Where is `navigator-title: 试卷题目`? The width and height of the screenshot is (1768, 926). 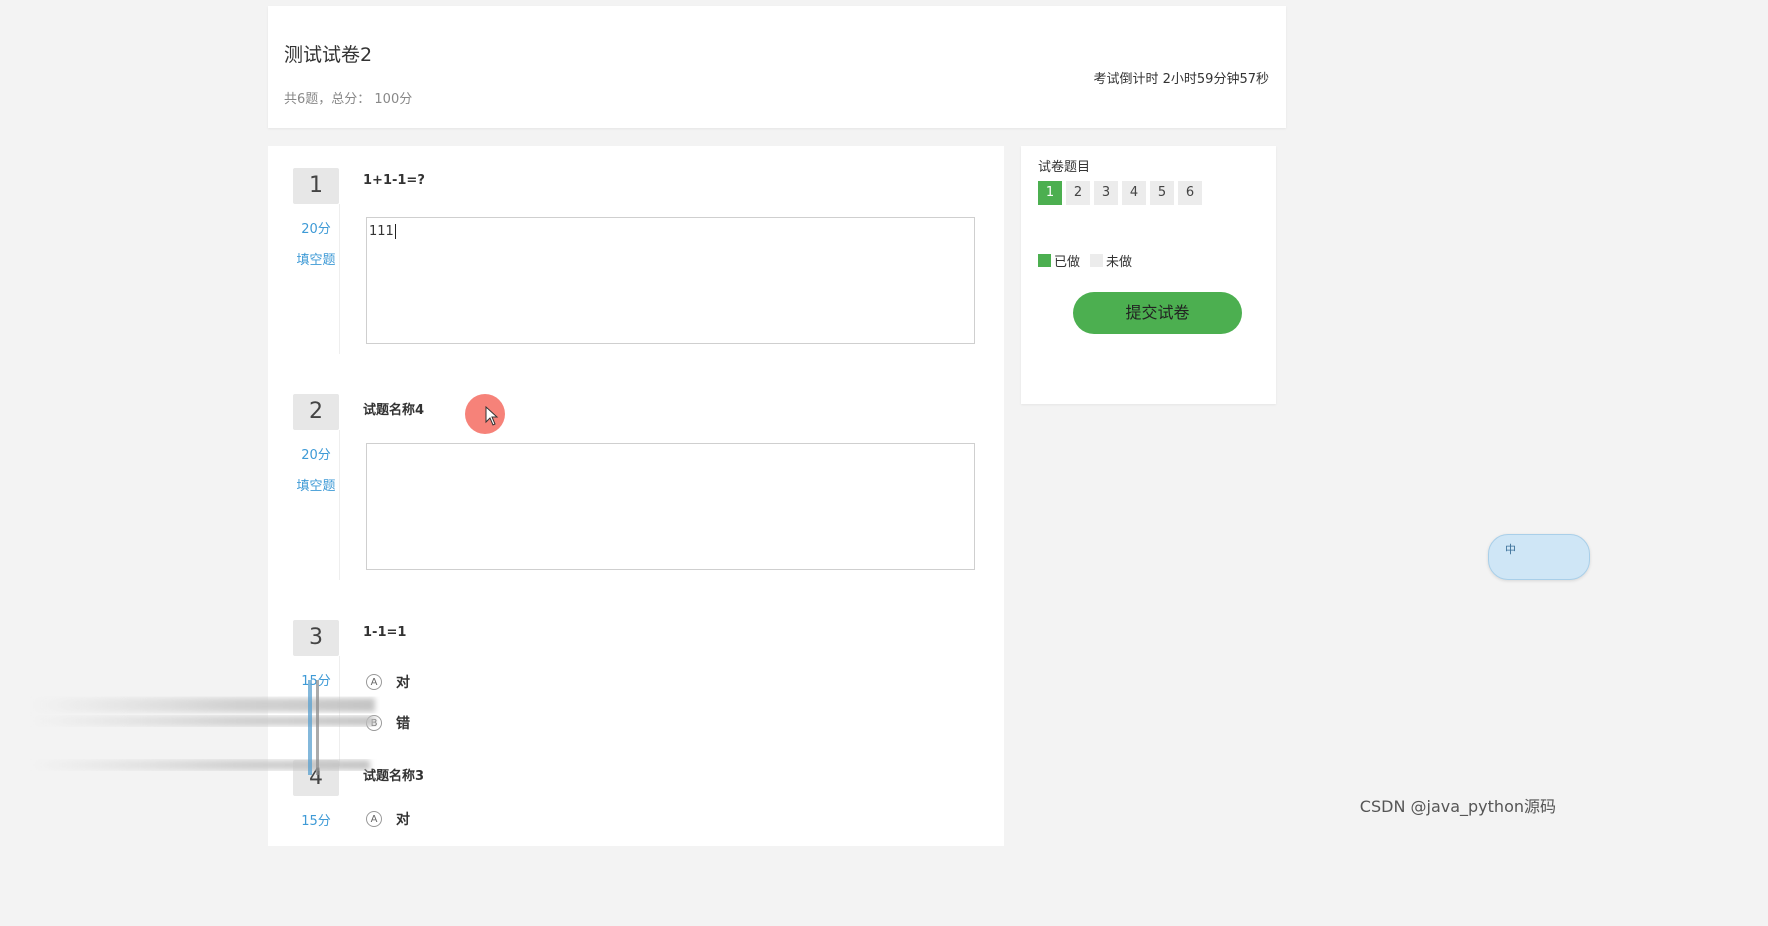
navigator-title: 试卷题目 is located at coordinates (1064, 167).